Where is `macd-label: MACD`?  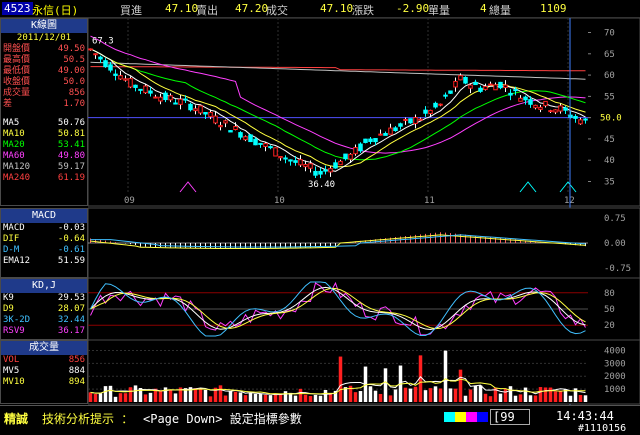
macd-label: MACD is located at coordinates (14, 228).